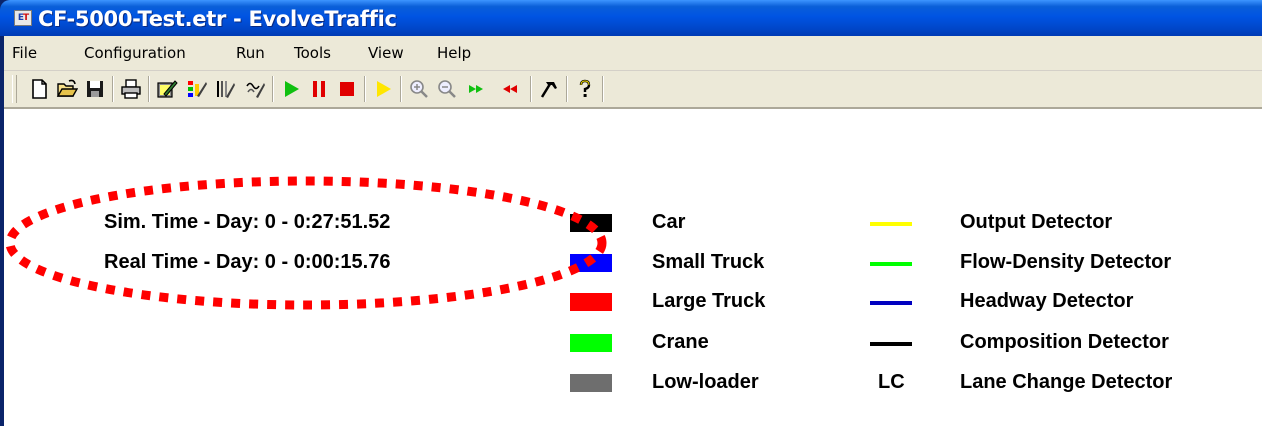 This screenshot has width=1262, height=426. Describe the element at coordinates (1064, 342) in the screenshot. I see `legend-composition-detector: Composition Detector` at that location.